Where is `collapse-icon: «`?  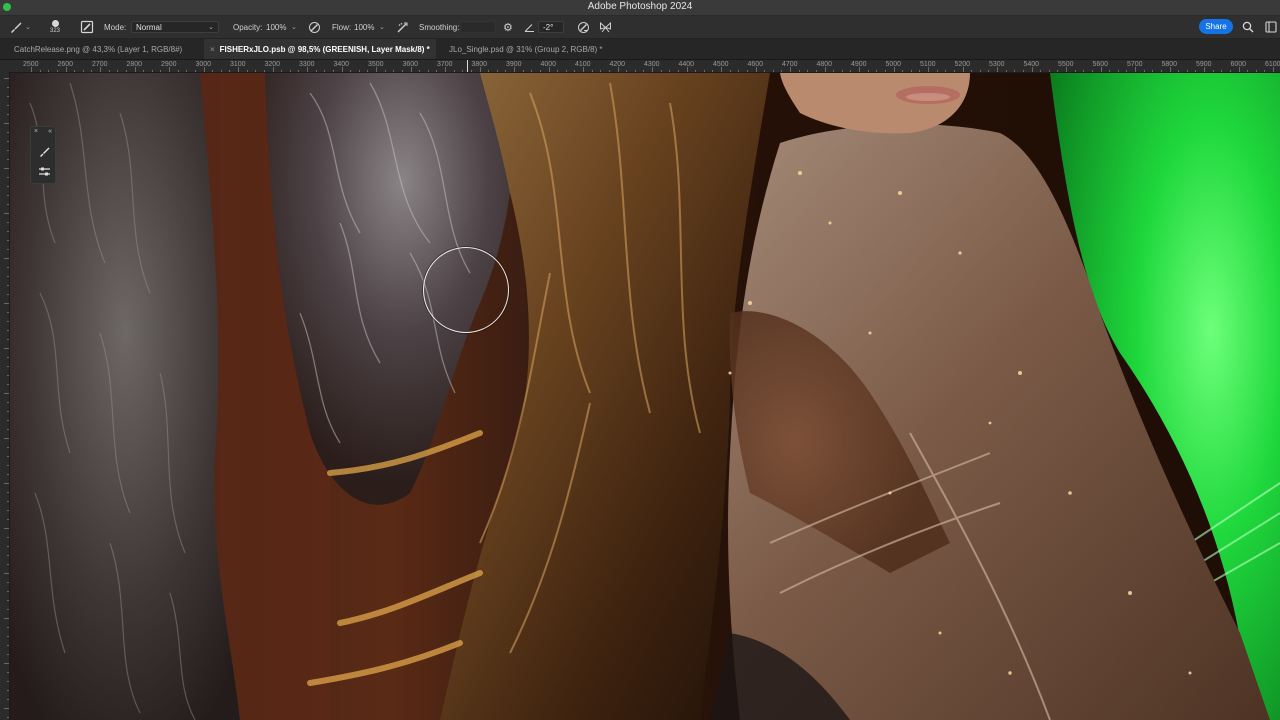 collapse-icon: « is located at coordinates (50, 131).